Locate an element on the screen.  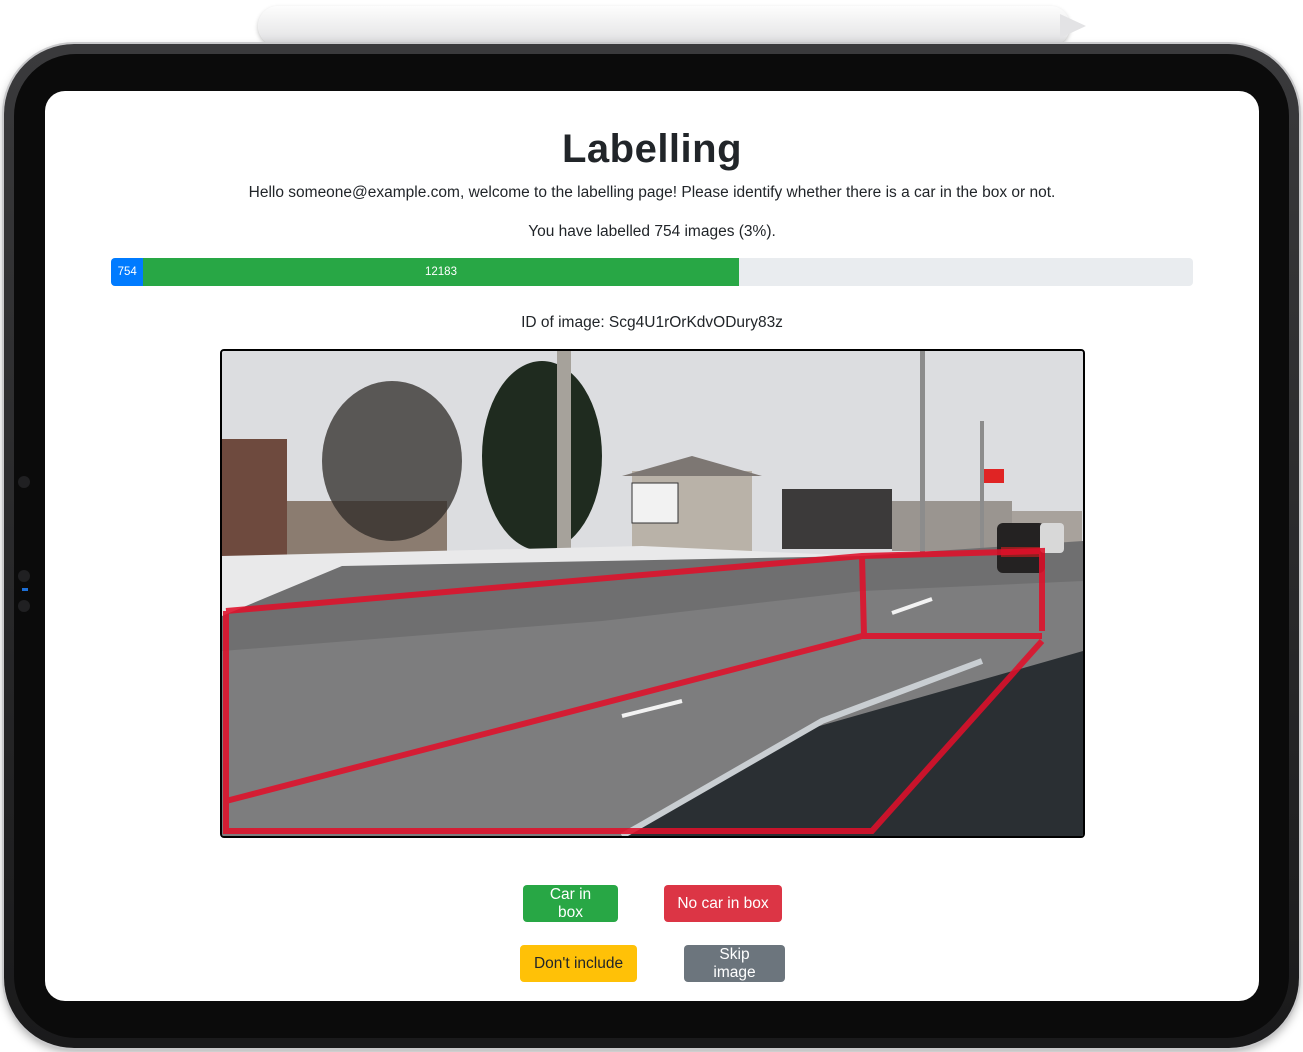
progress-bar: 754 12183 is located at coordinates (652, 272).